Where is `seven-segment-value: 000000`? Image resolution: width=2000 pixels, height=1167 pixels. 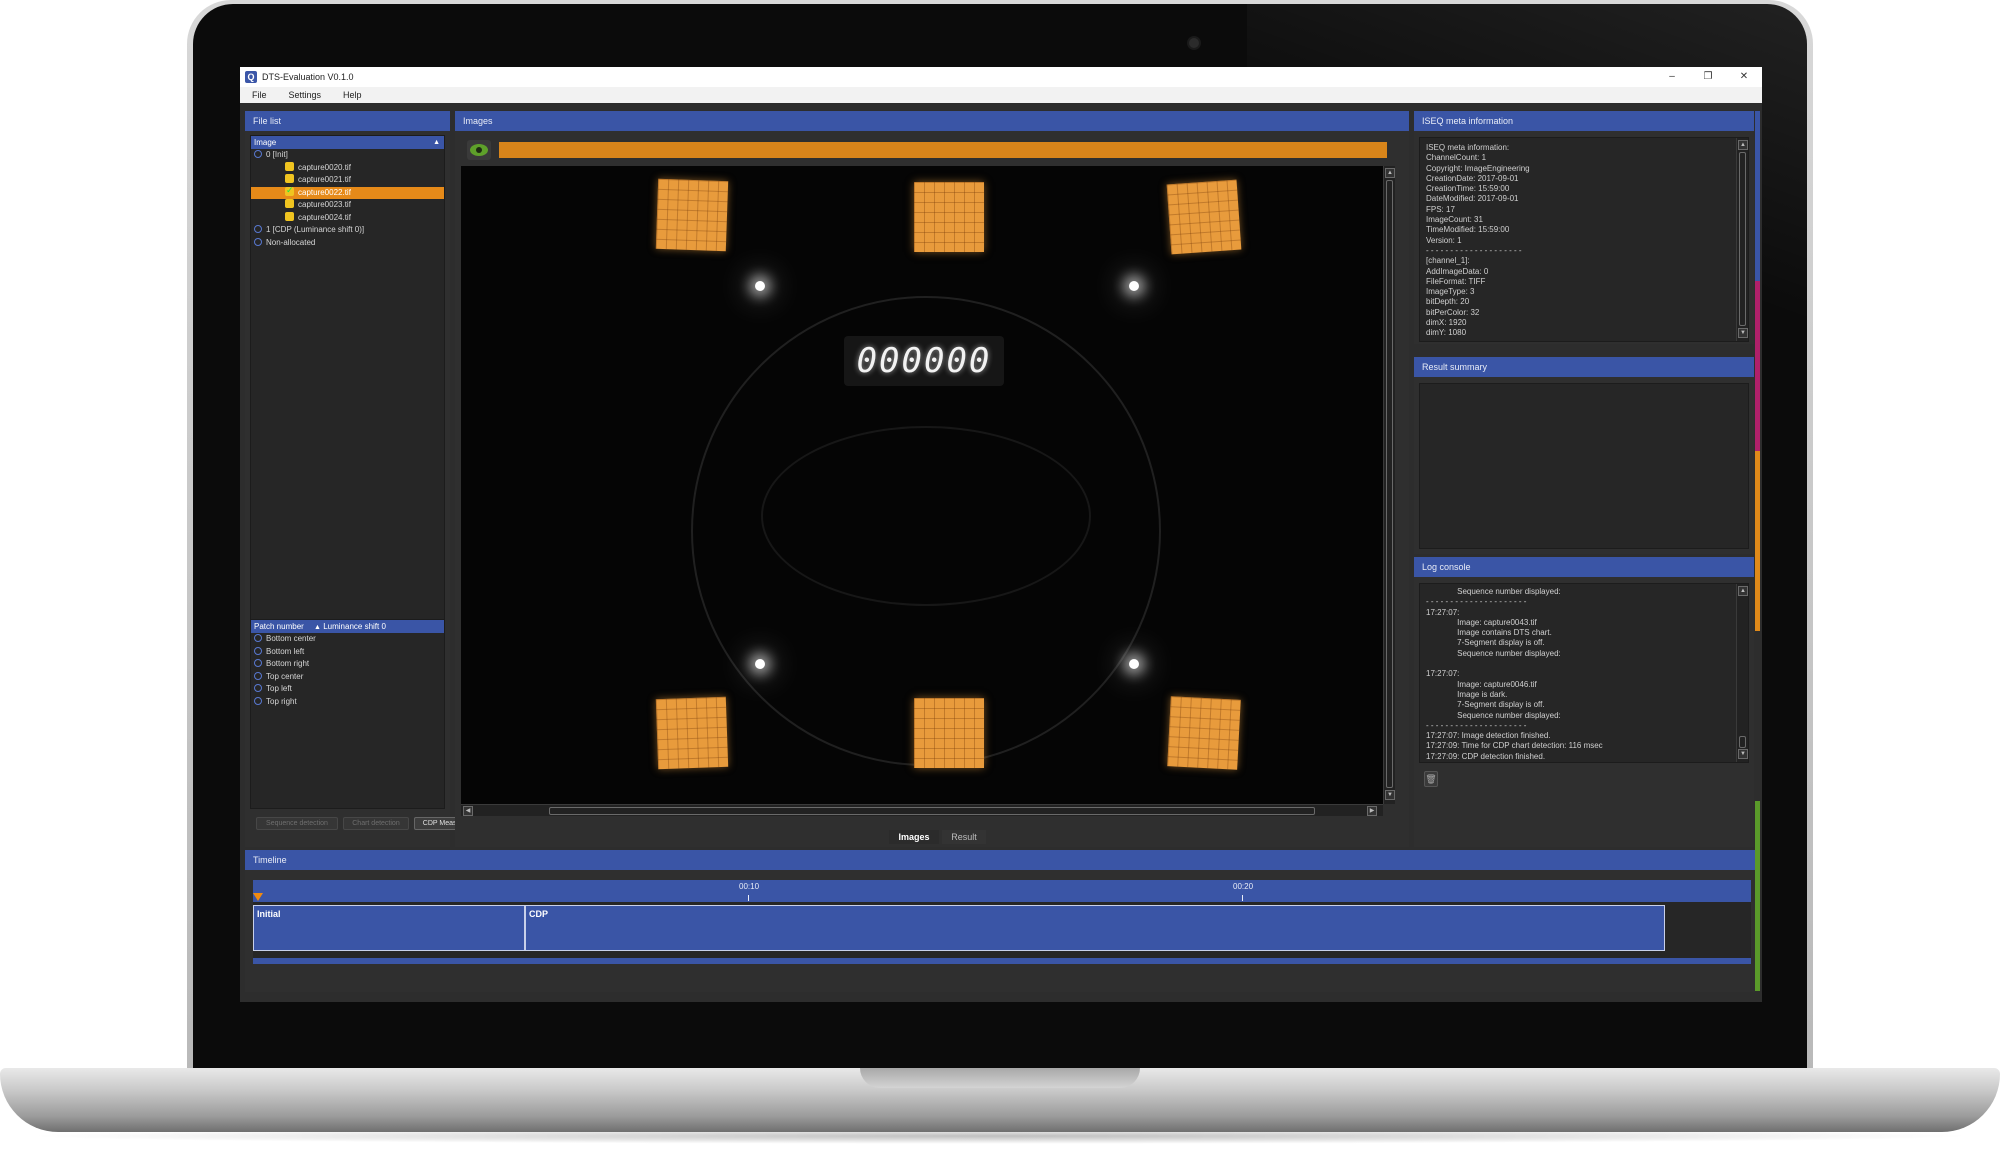 seven-segment-value: 000000 is located at coordinates (924, 361).